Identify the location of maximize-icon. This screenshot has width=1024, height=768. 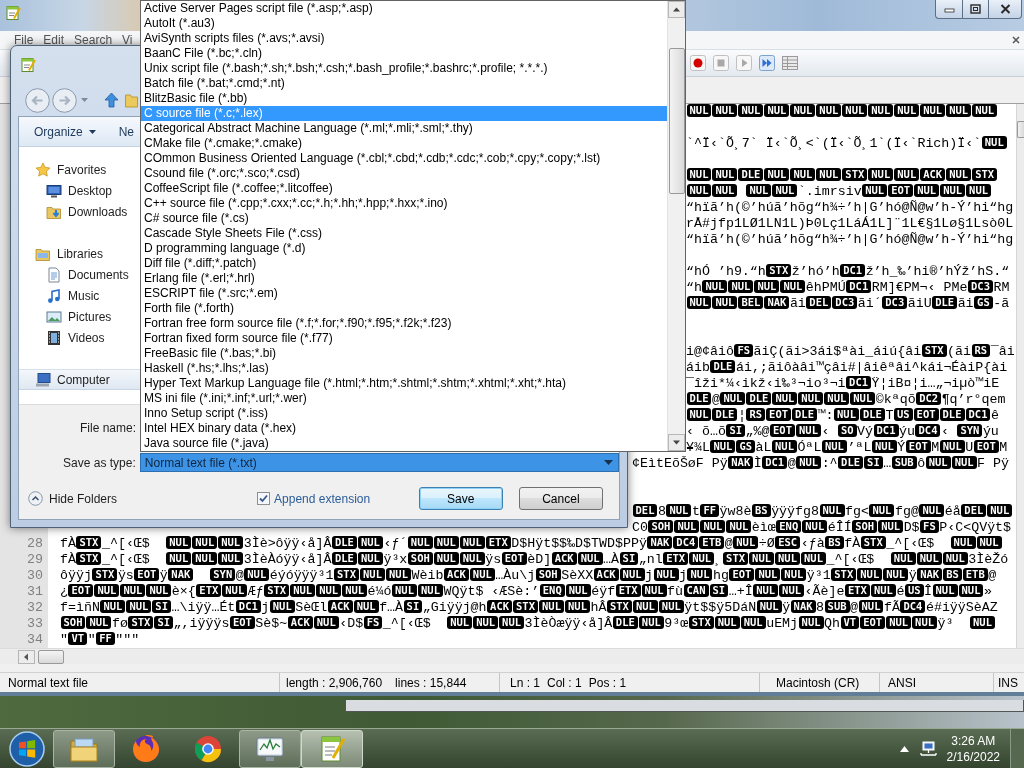
(975, 9).